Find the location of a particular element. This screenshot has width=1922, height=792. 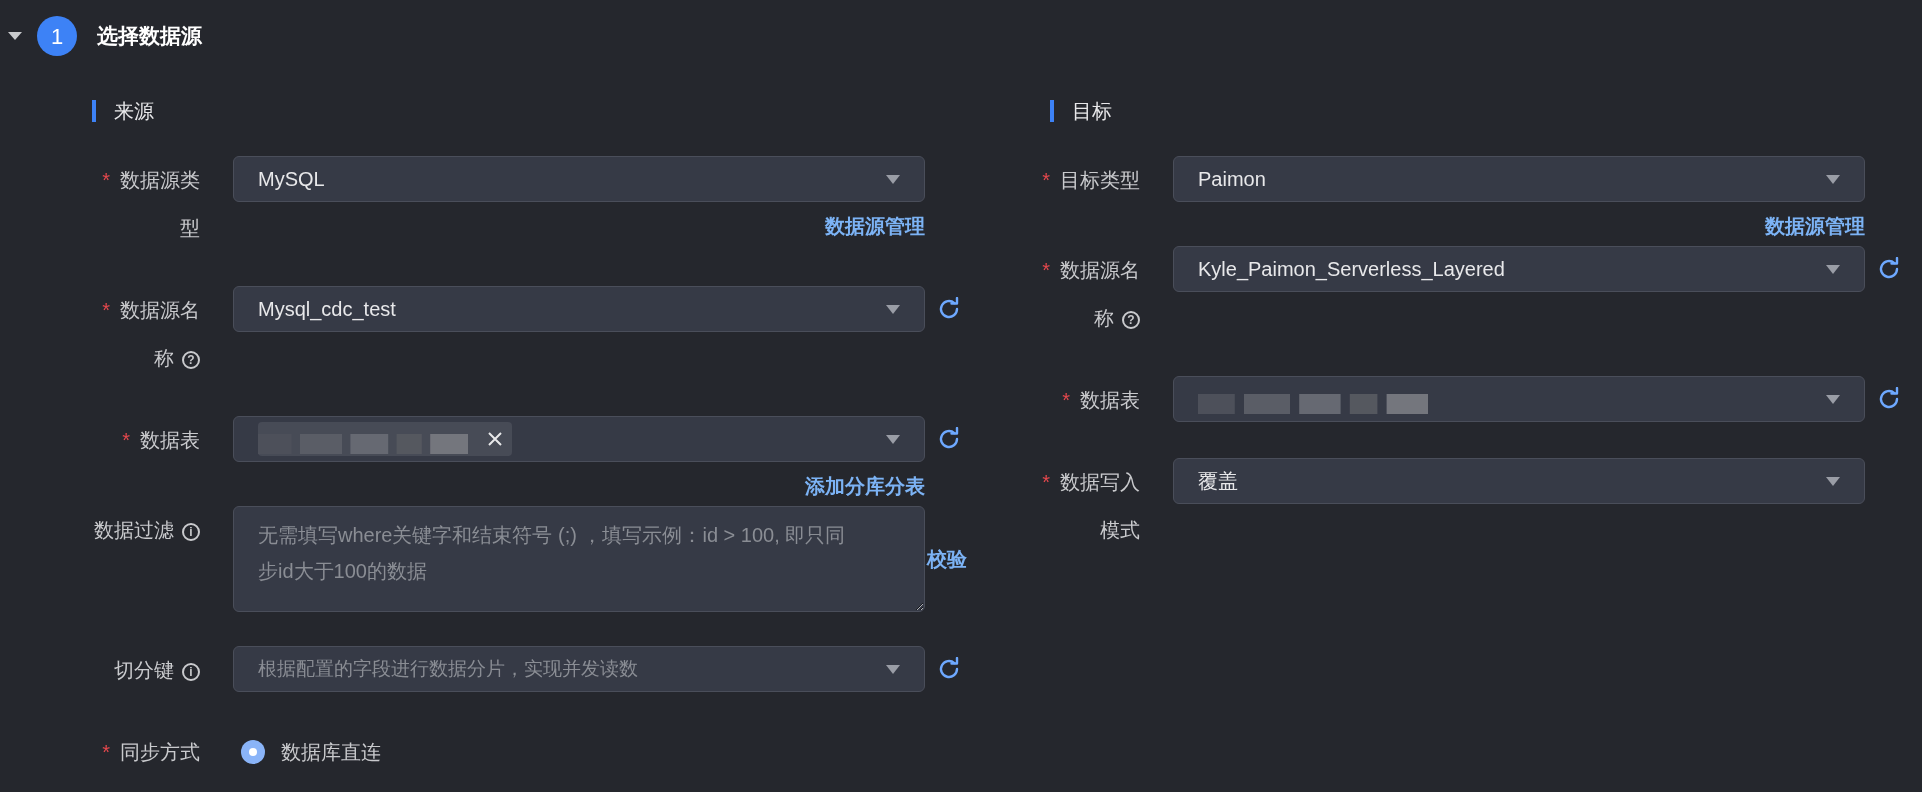

field-label: * 目标类型 is located at coordinates (1091, 180).